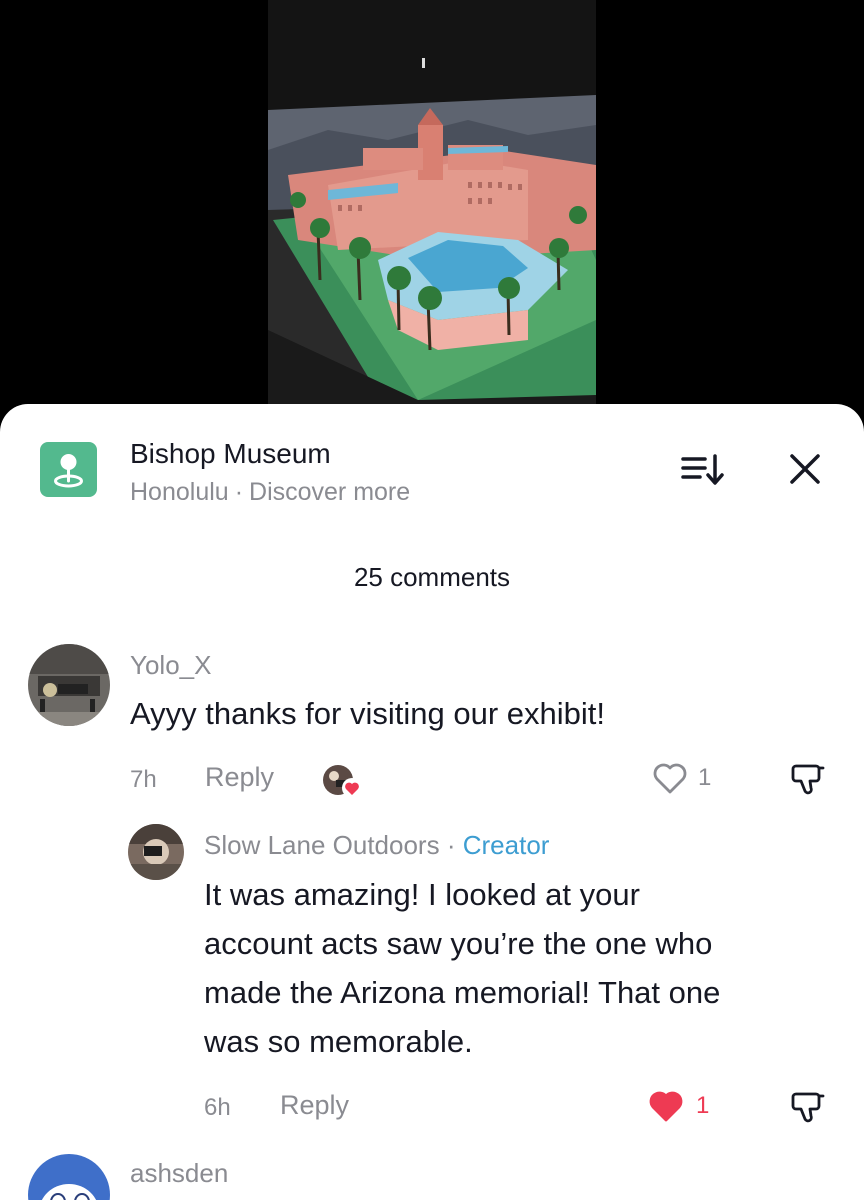 This screenshot has height=1200, width=864. I want to click on reply-time: 6h, so click(217, 1107).